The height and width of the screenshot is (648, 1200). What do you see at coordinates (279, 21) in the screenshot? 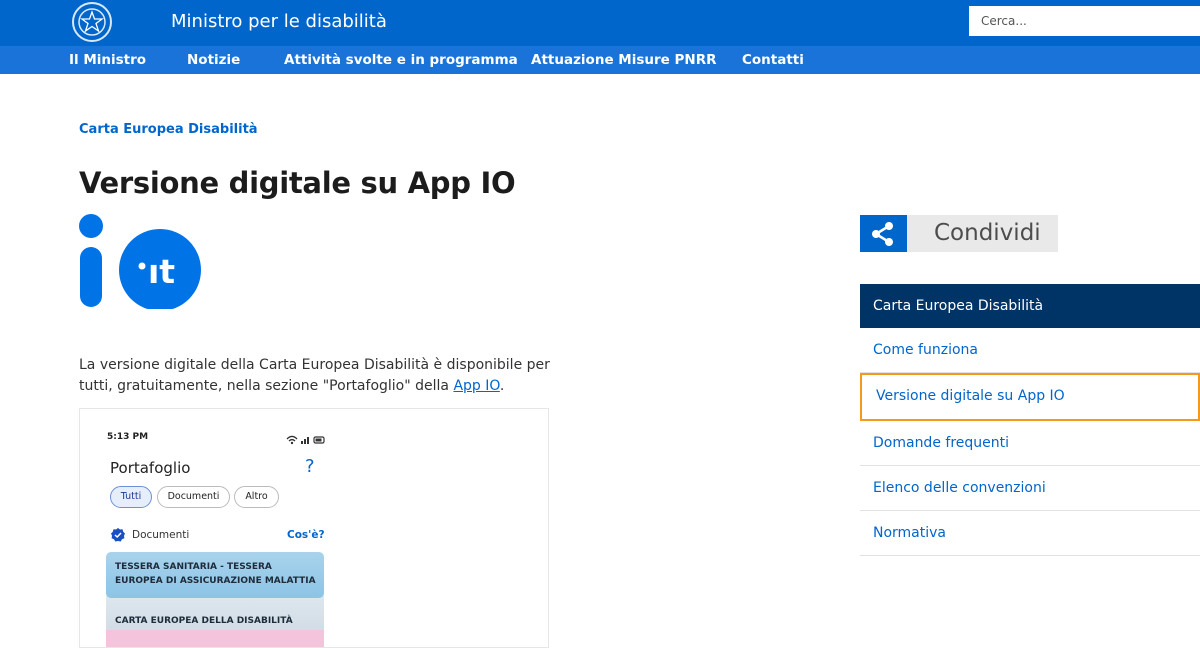
I see `site-title: Ministro per le disabilità` at bounding box center [279, 21].